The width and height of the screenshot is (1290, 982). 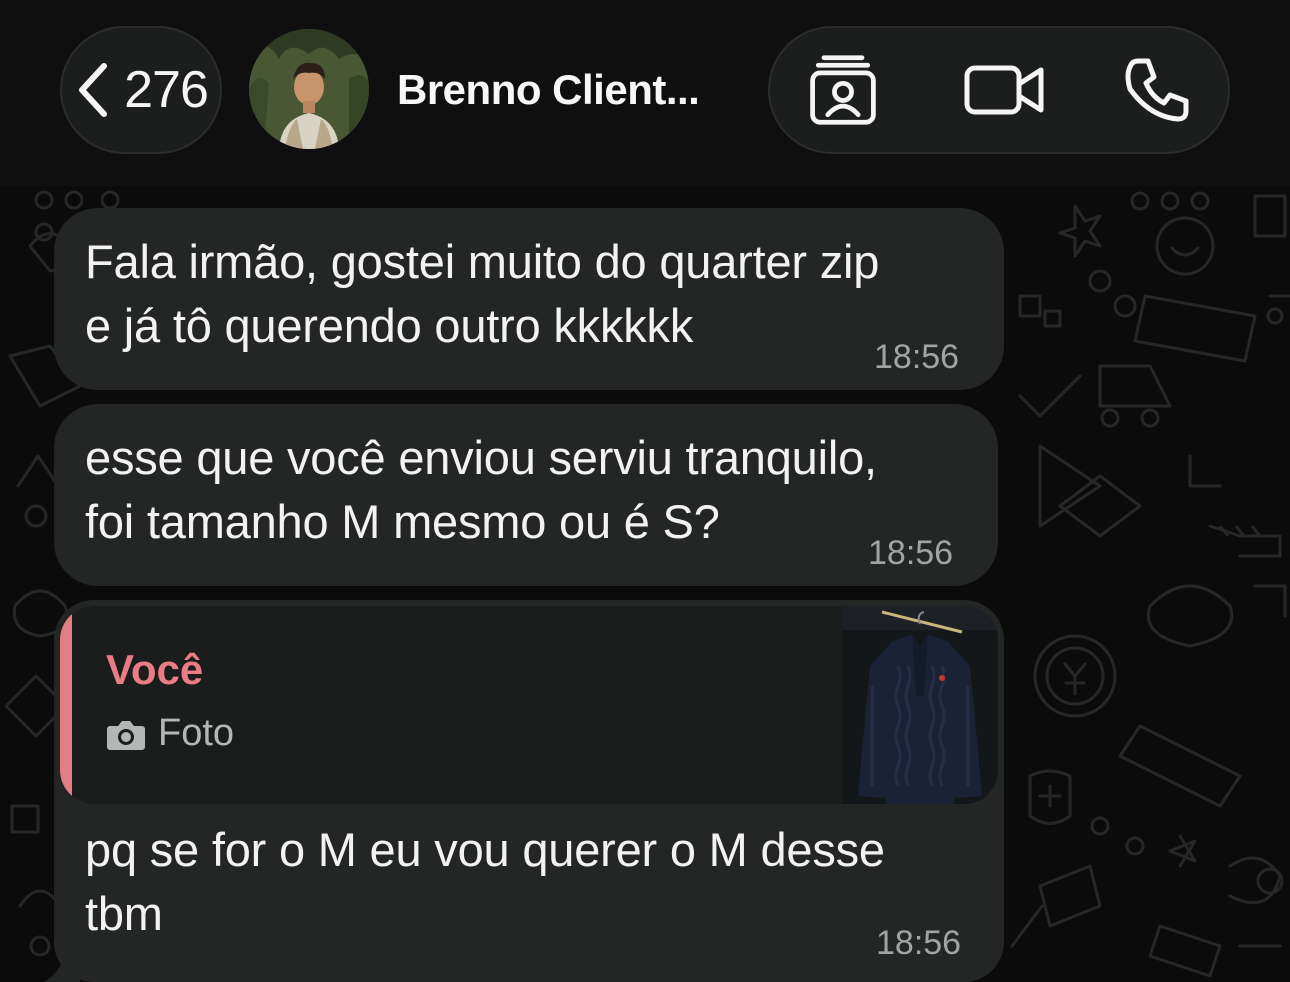 I want to click on message-line: tbm, so click(x=124, y=913).